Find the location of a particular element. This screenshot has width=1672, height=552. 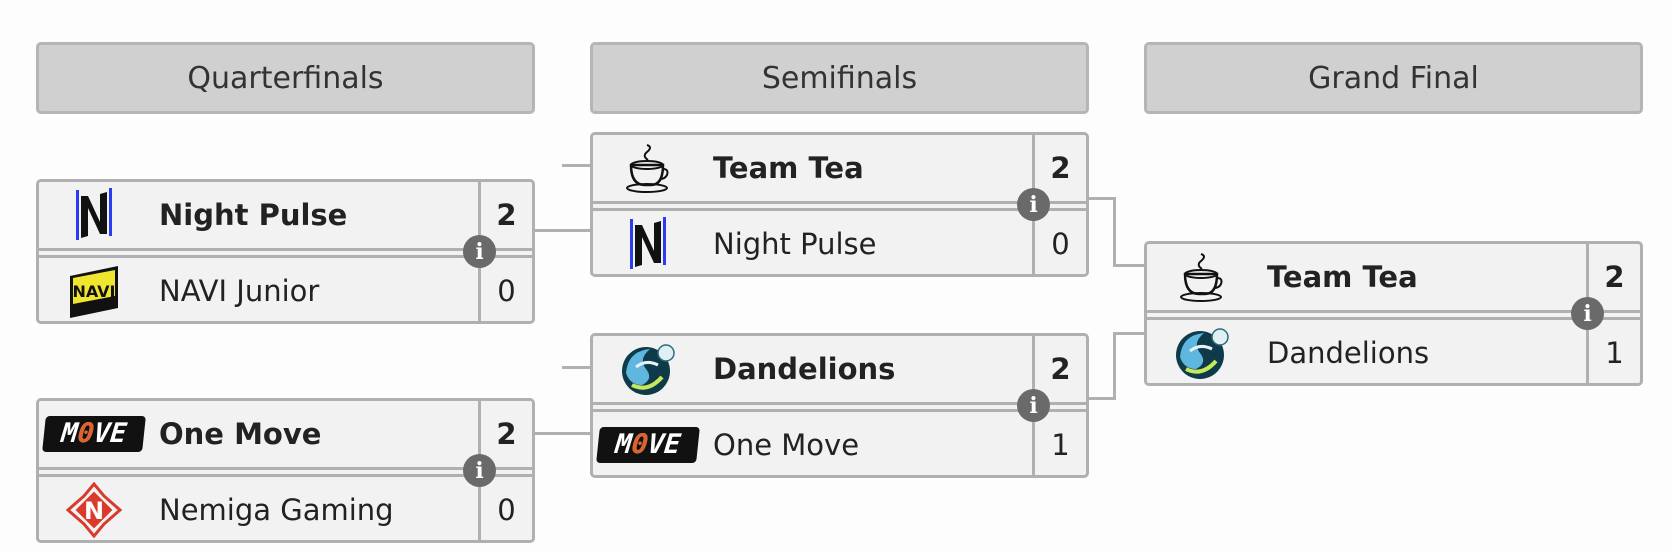

round-header-semifinals: Semifinals is located at coordinates (839, 78).